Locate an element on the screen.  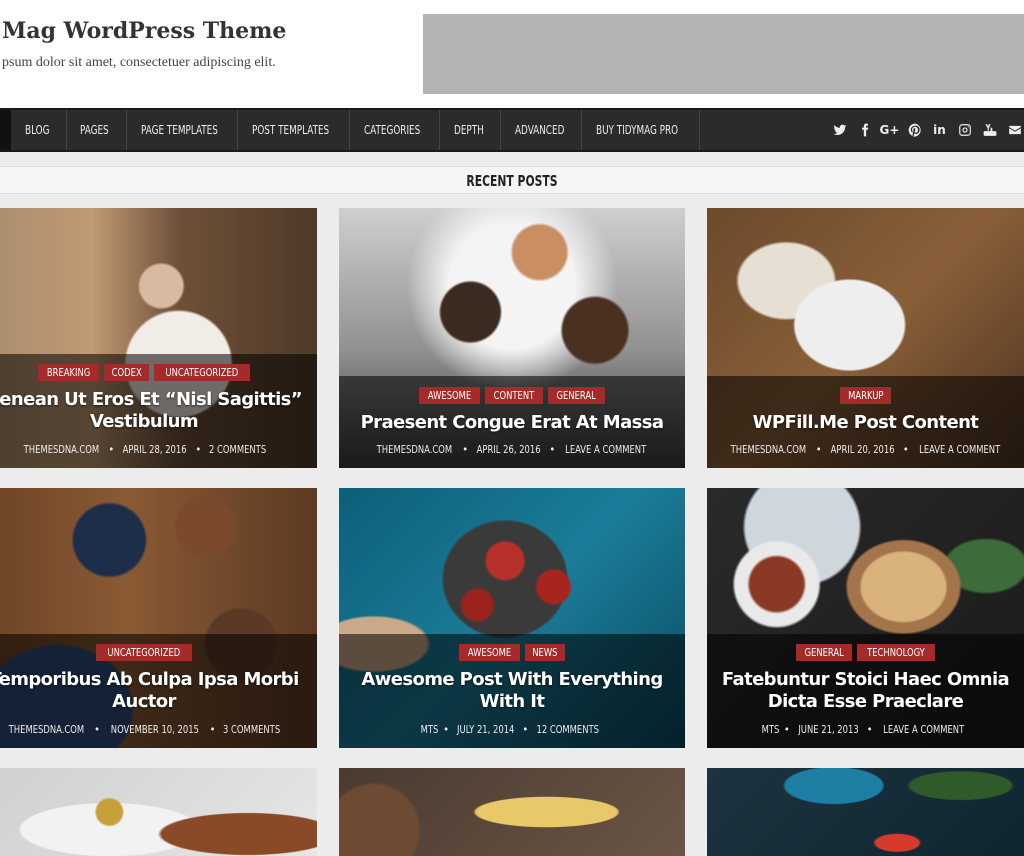
category-tag: MARKUP is located at coordinates (865, 395).